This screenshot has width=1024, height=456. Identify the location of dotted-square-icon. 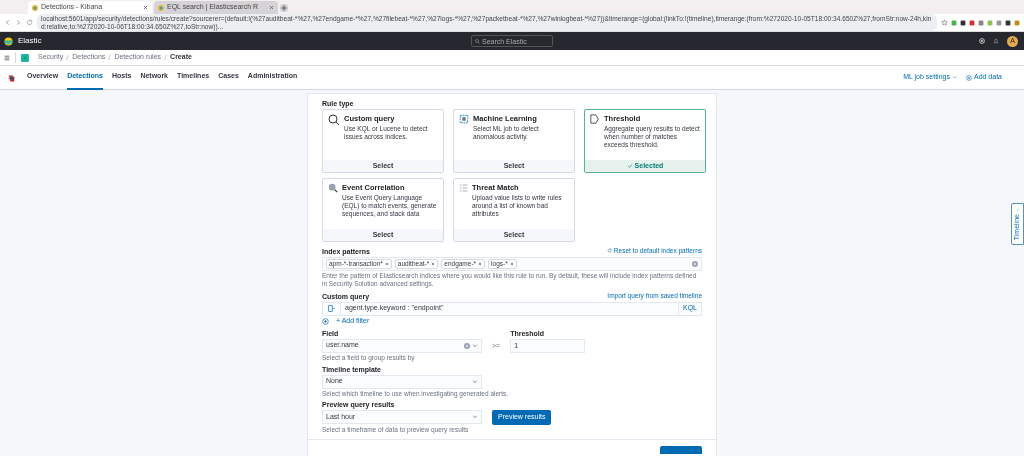
(464, 119).